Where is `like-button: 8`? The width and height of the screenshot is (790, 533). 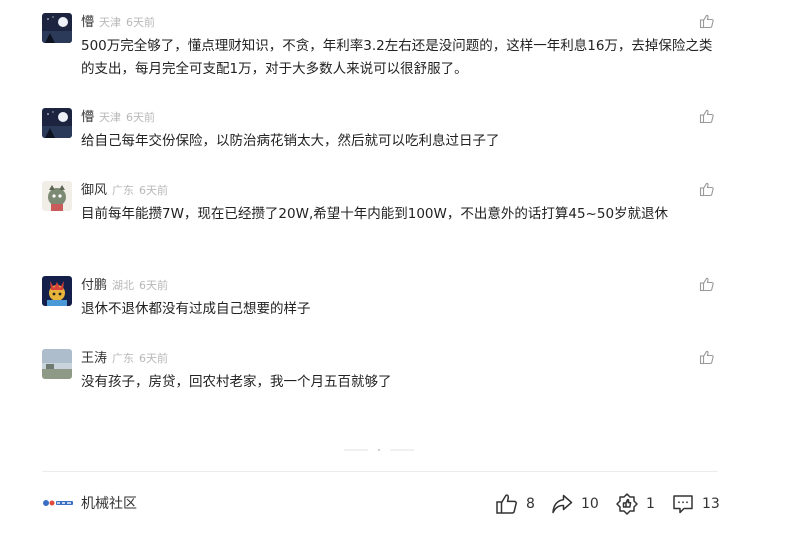 like-button: 8 is located at coordinates (515, 504).